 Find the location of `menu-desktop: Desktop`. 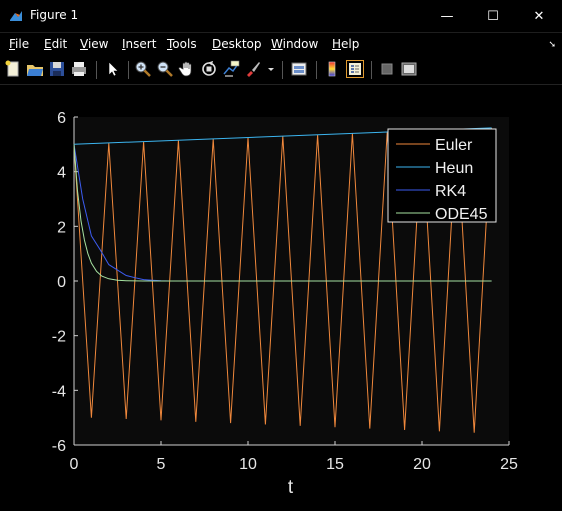

menu-desktop: Desktop is located at coordinates (237, 44).